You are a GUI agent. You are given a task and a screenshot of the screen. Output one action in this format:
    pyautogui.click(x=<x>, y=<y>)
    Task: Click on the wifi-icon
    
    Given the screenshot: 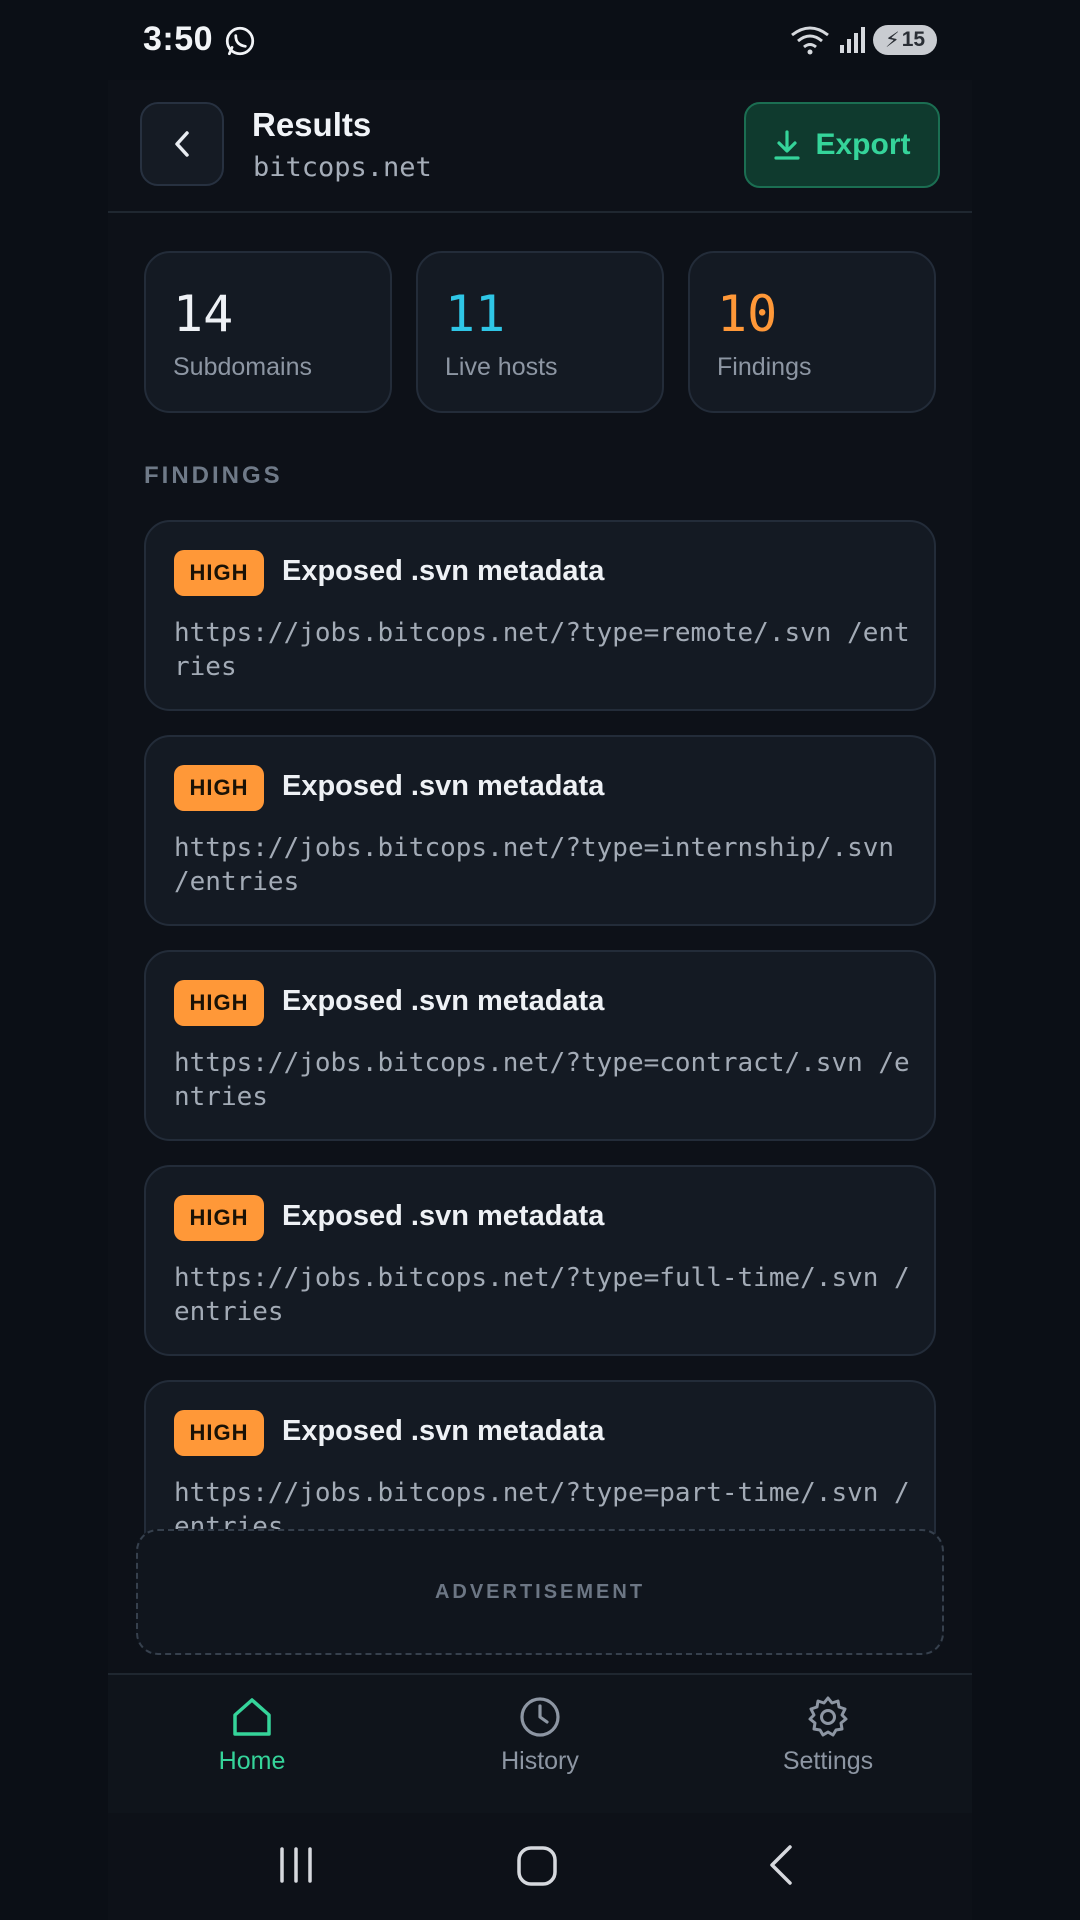 What is the action you would take?
    pyautogui.click(x=810, y=40)
    